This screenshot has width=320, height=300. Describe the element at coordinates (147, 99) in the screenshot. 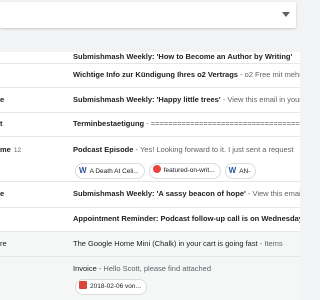

I see `email-subject: Submishmash Weekly: 'Happy little trees'` at that location.